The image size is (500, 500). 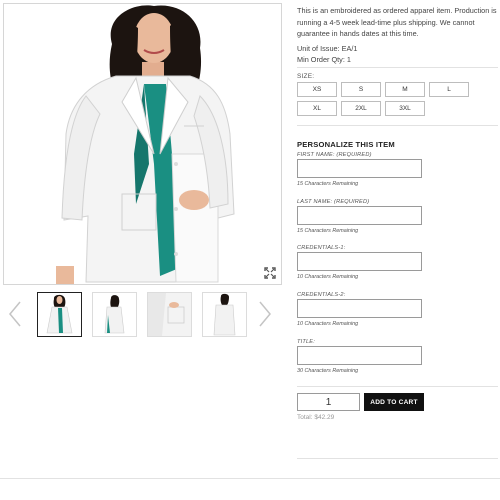 What do you see at coordinates (361, 108) in the screenshot?
I see `size-option-2xl: 2XL` at bounding box center [361, 108].